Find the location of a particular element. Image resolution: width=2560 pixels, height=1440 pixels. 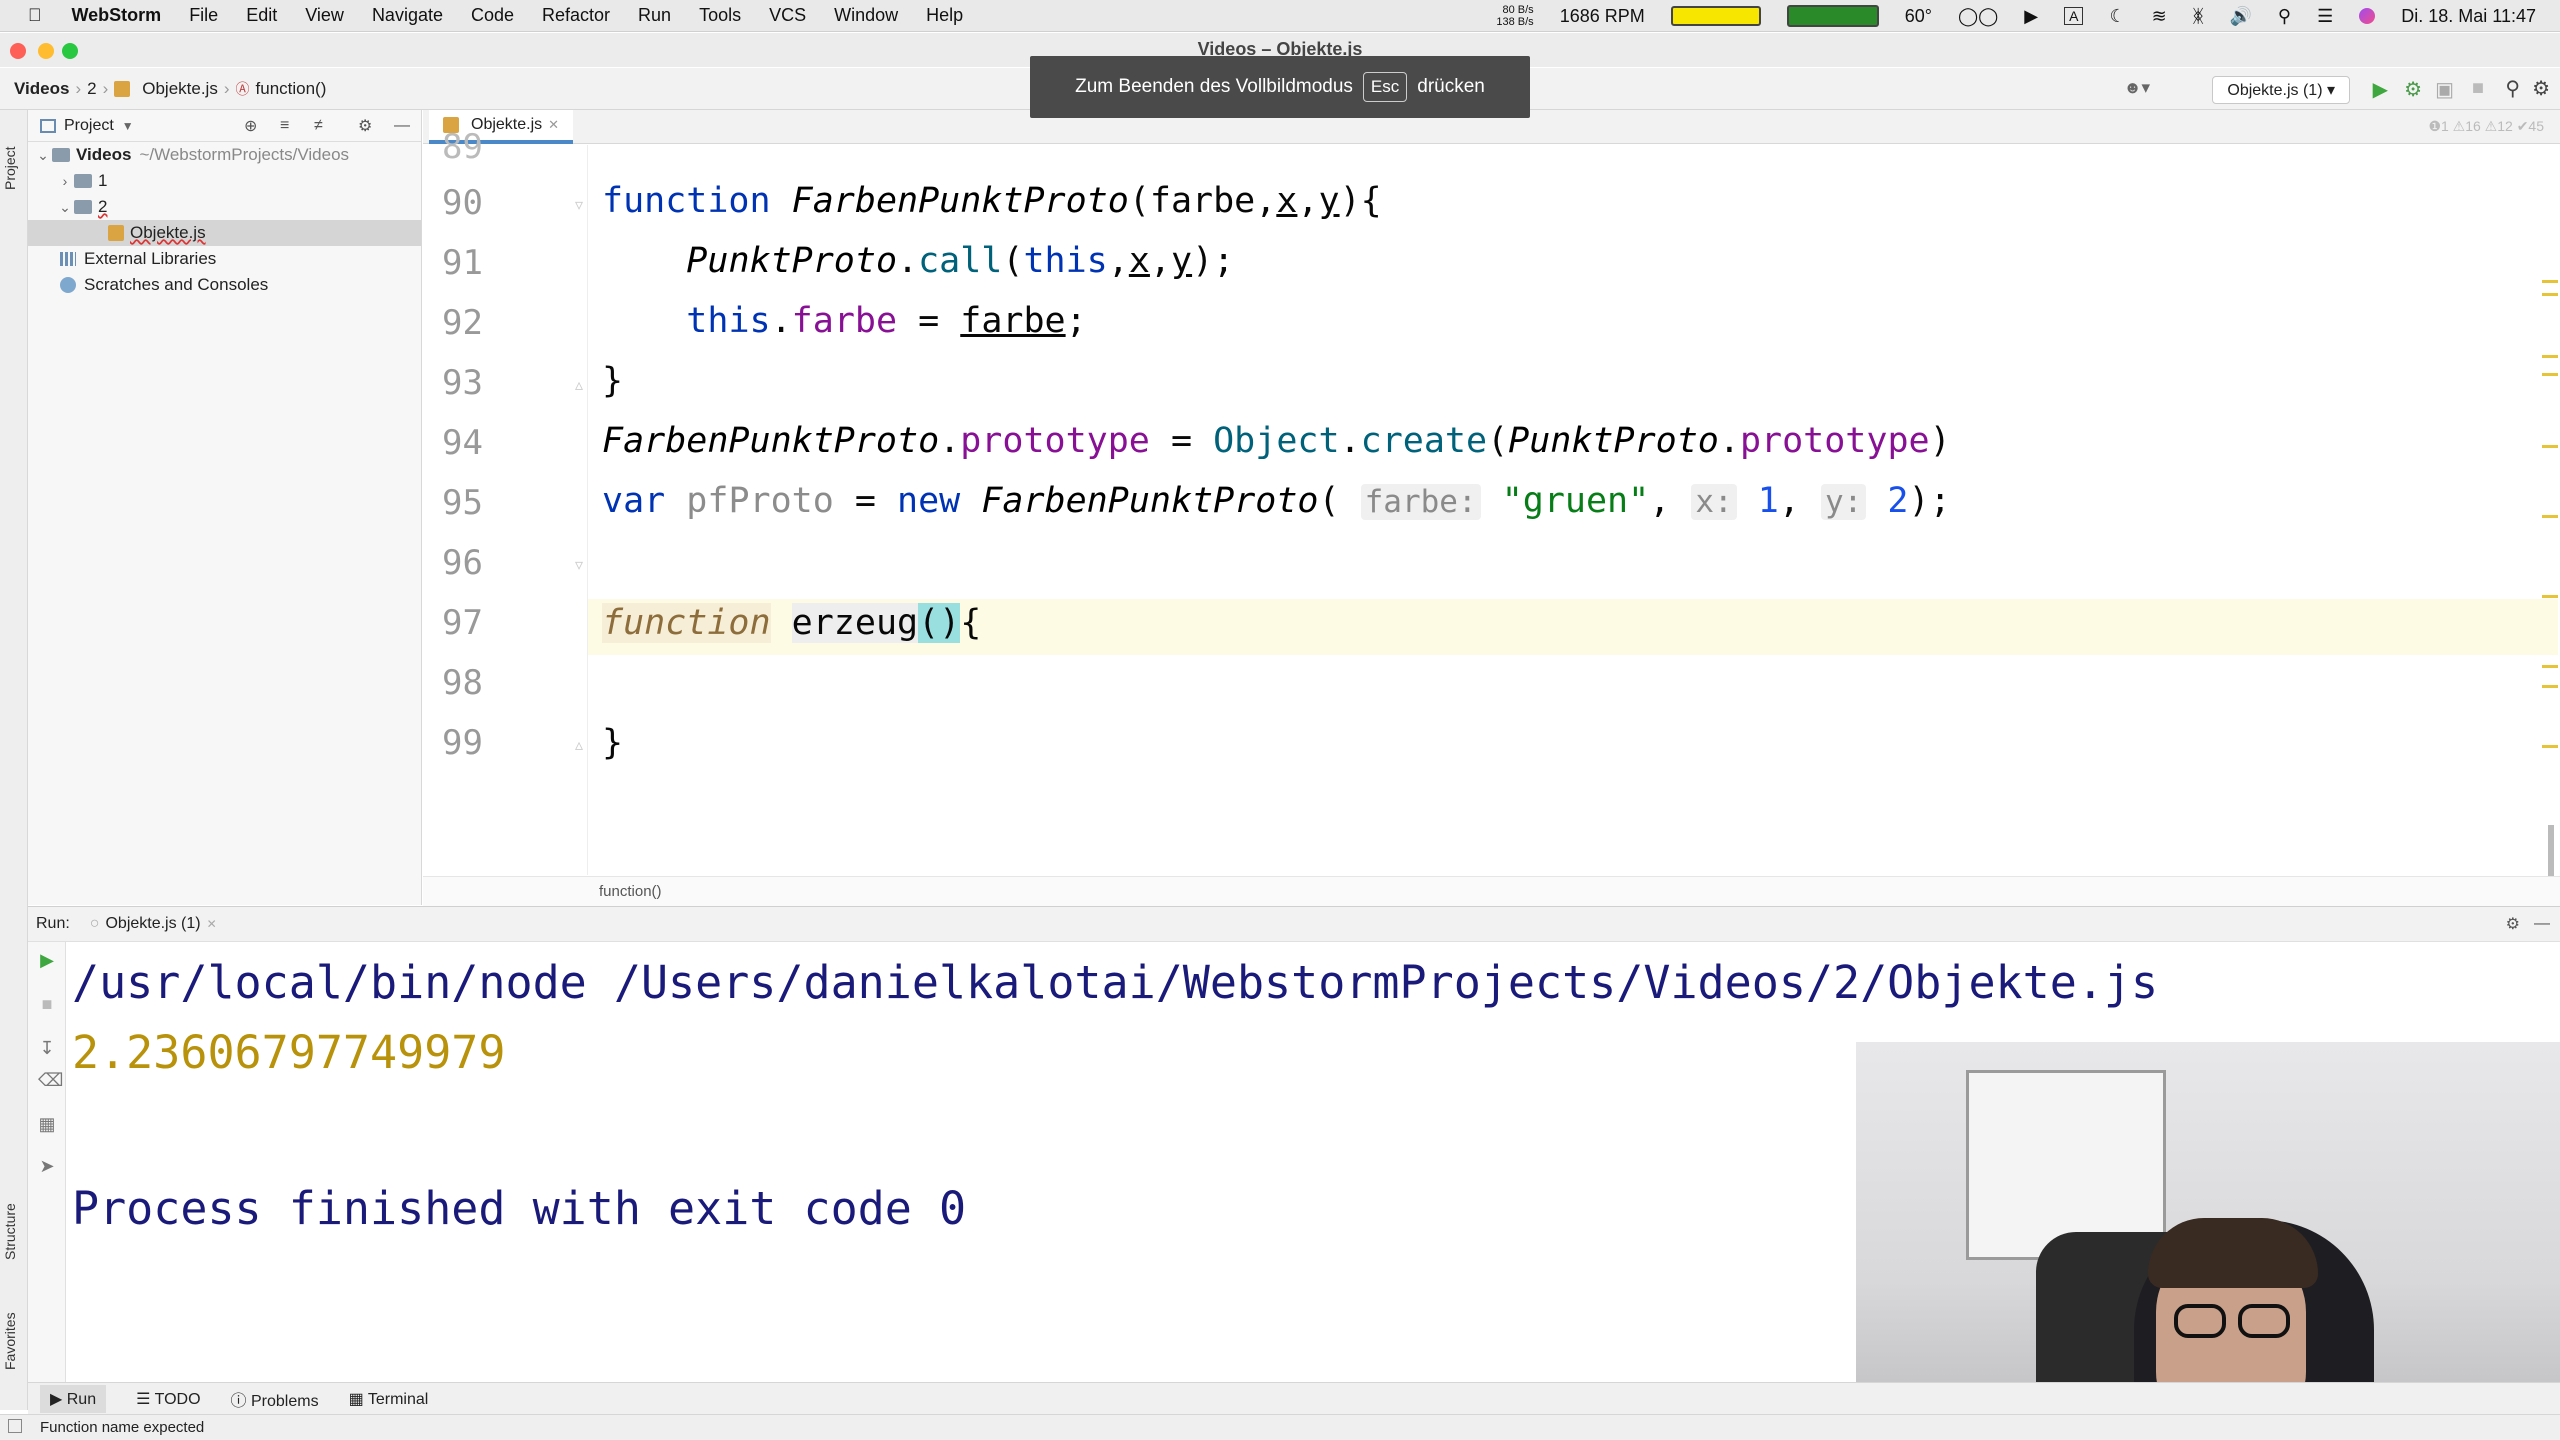

layout-icon: ▦ is located at coordinates (47, 1124).